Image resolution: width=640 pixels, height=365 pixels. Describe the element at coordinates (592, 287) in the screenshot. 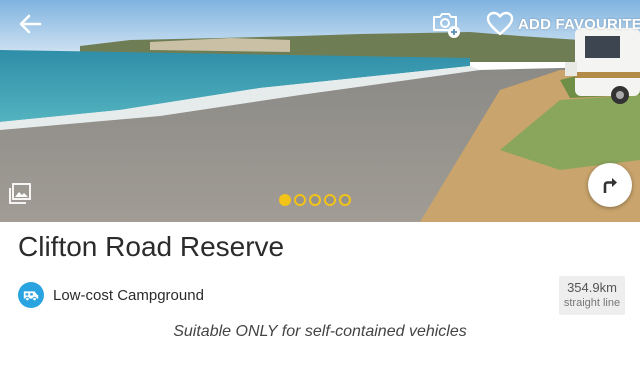

I see `distance-value: 354.9km` at that location.